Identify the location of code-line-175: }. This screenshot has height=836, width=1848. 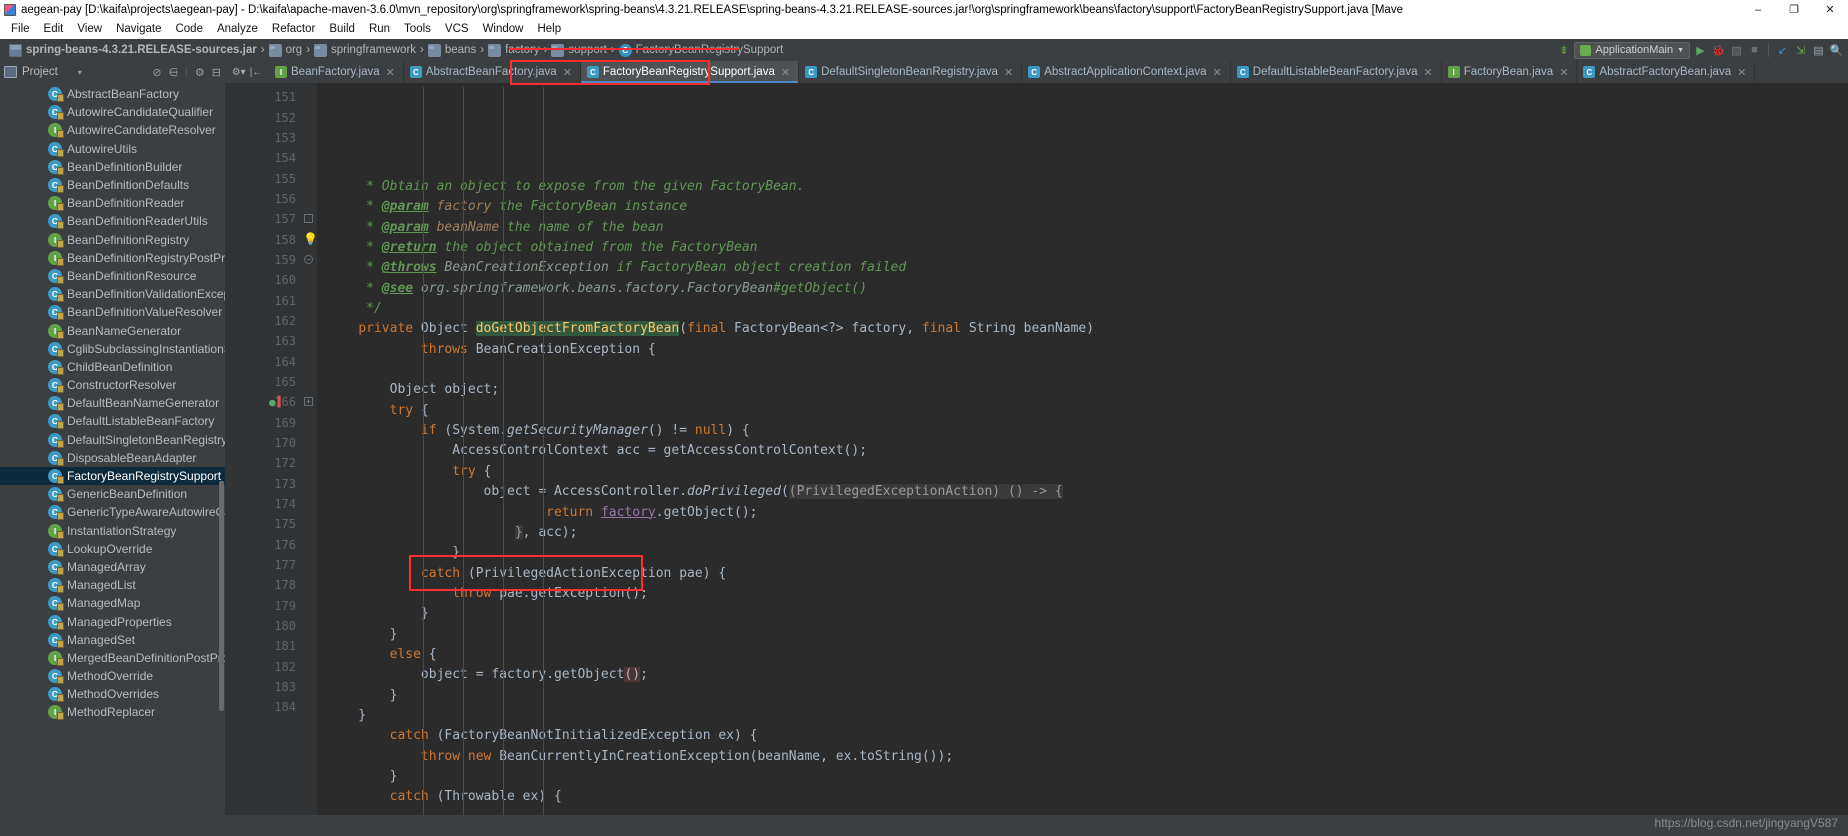
(1082, 614).